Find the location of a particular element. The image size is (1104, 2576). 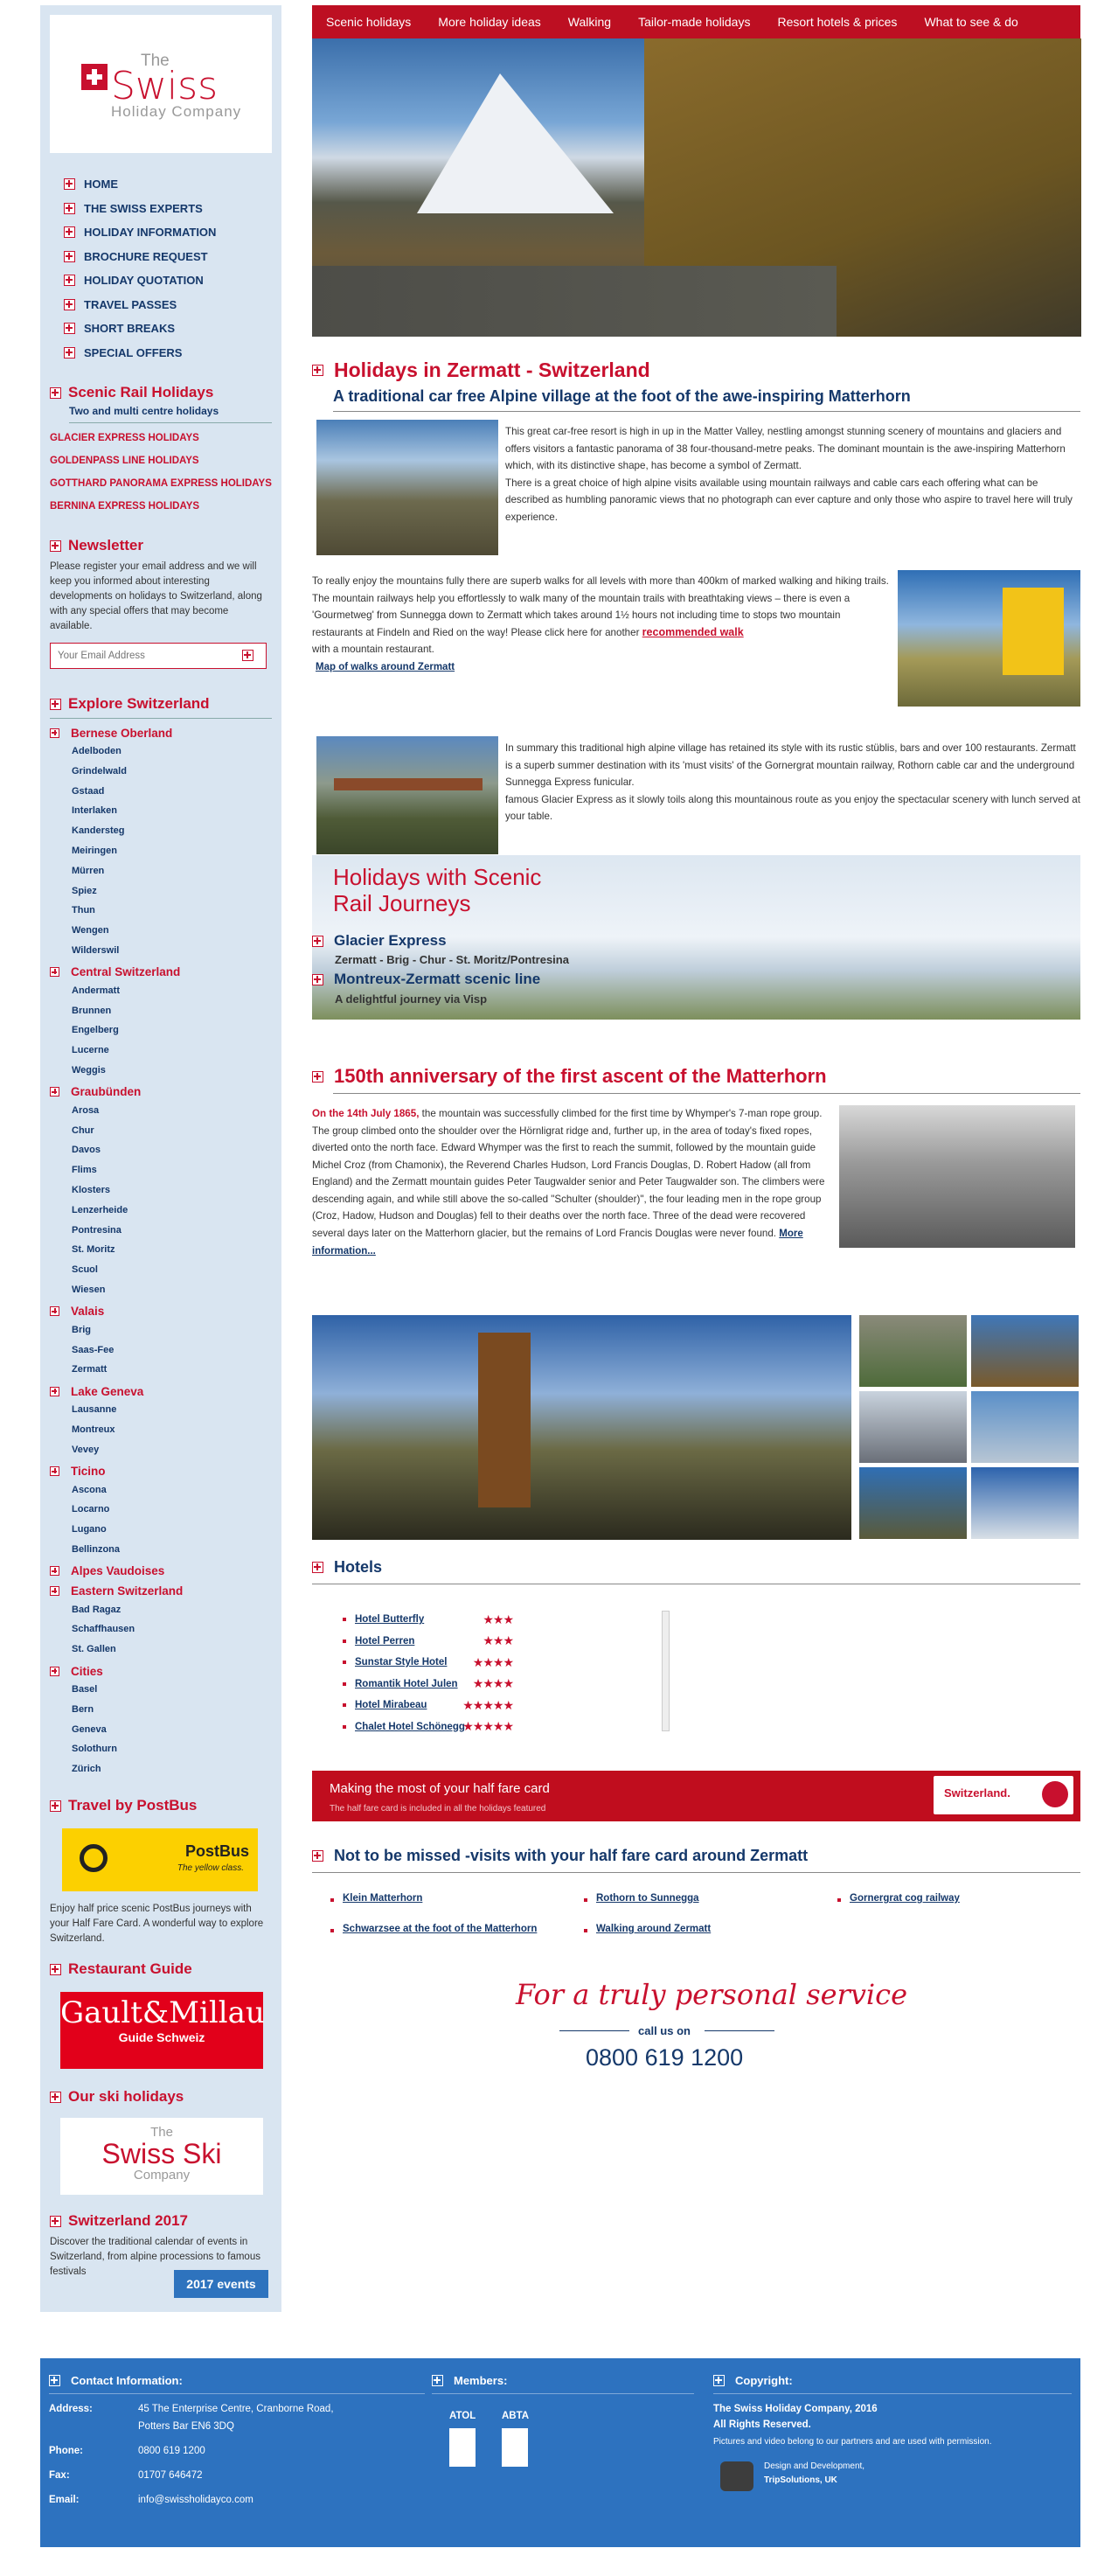

town-link: Chur is located at coordinates (172, 1131).